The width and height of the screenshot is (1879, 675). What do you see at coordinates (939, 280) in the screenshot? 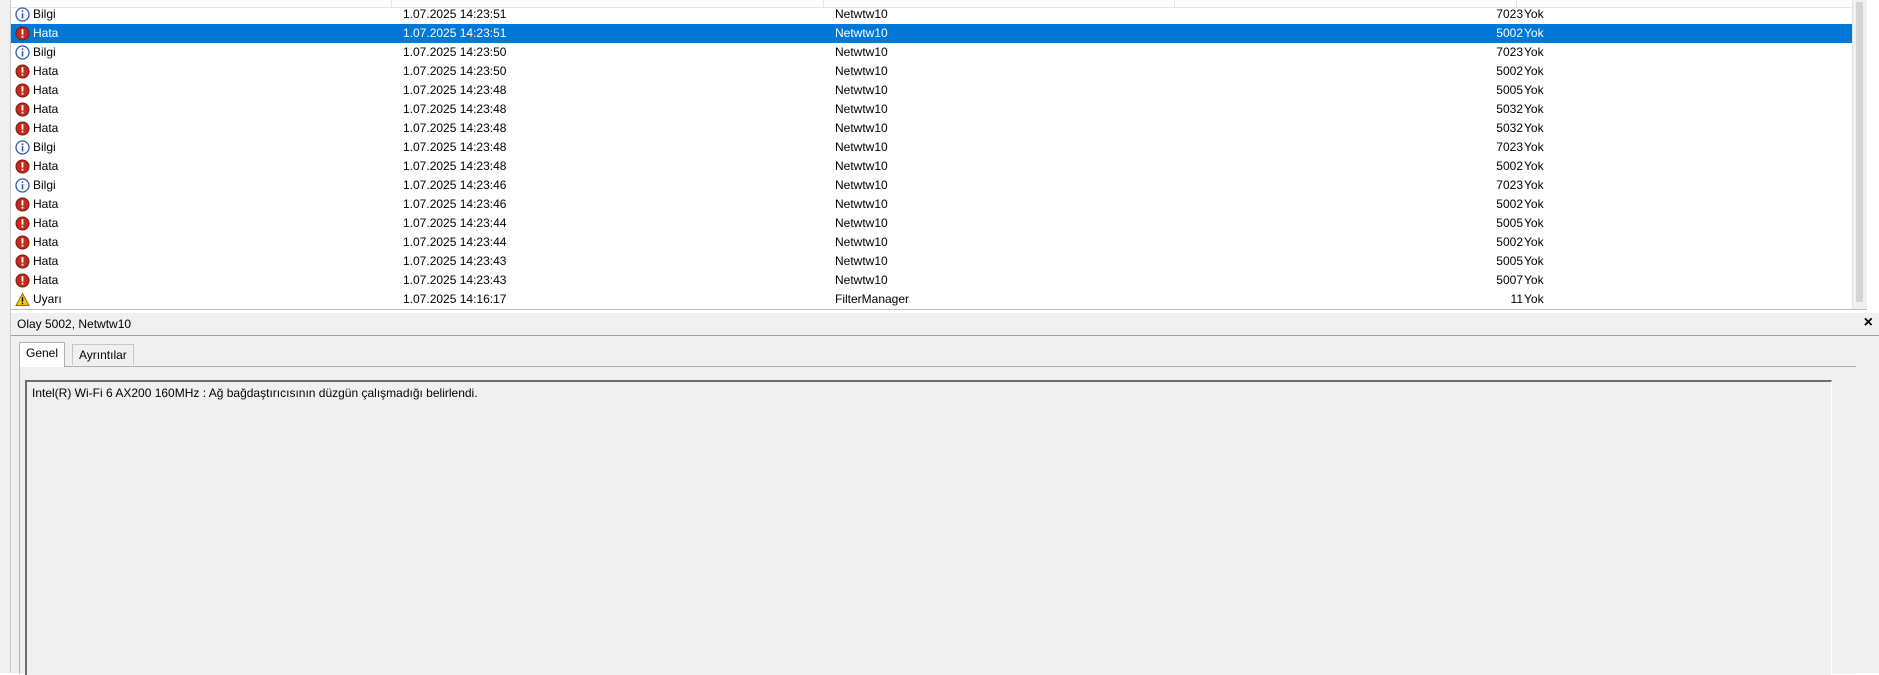
I see `table-row: Hata 1.07.2025 14:23:43 Netwtw10 5007 Yok` at bounding box center [939, 280].